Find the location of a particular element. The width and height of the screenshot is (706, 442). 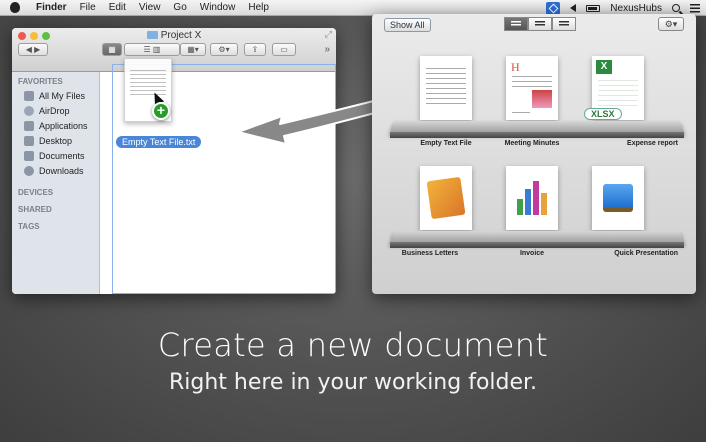

template-quick-presentation is located at coordinates (618, 198).